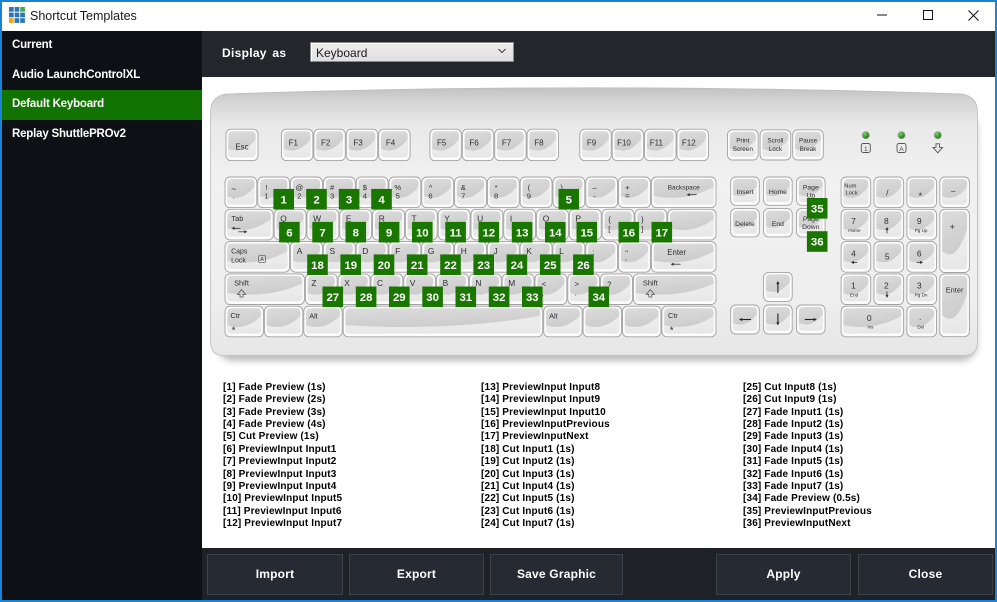  Describe the element at coordinates (332, 298) in the screenshot. I see `svg-text: 27` at that location.